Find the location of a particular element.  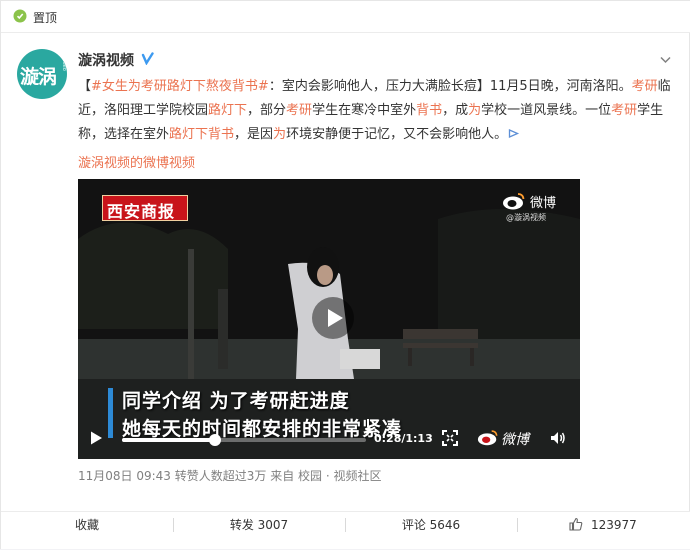

post-text-segment: 【 is located at coordinates (85, 86).